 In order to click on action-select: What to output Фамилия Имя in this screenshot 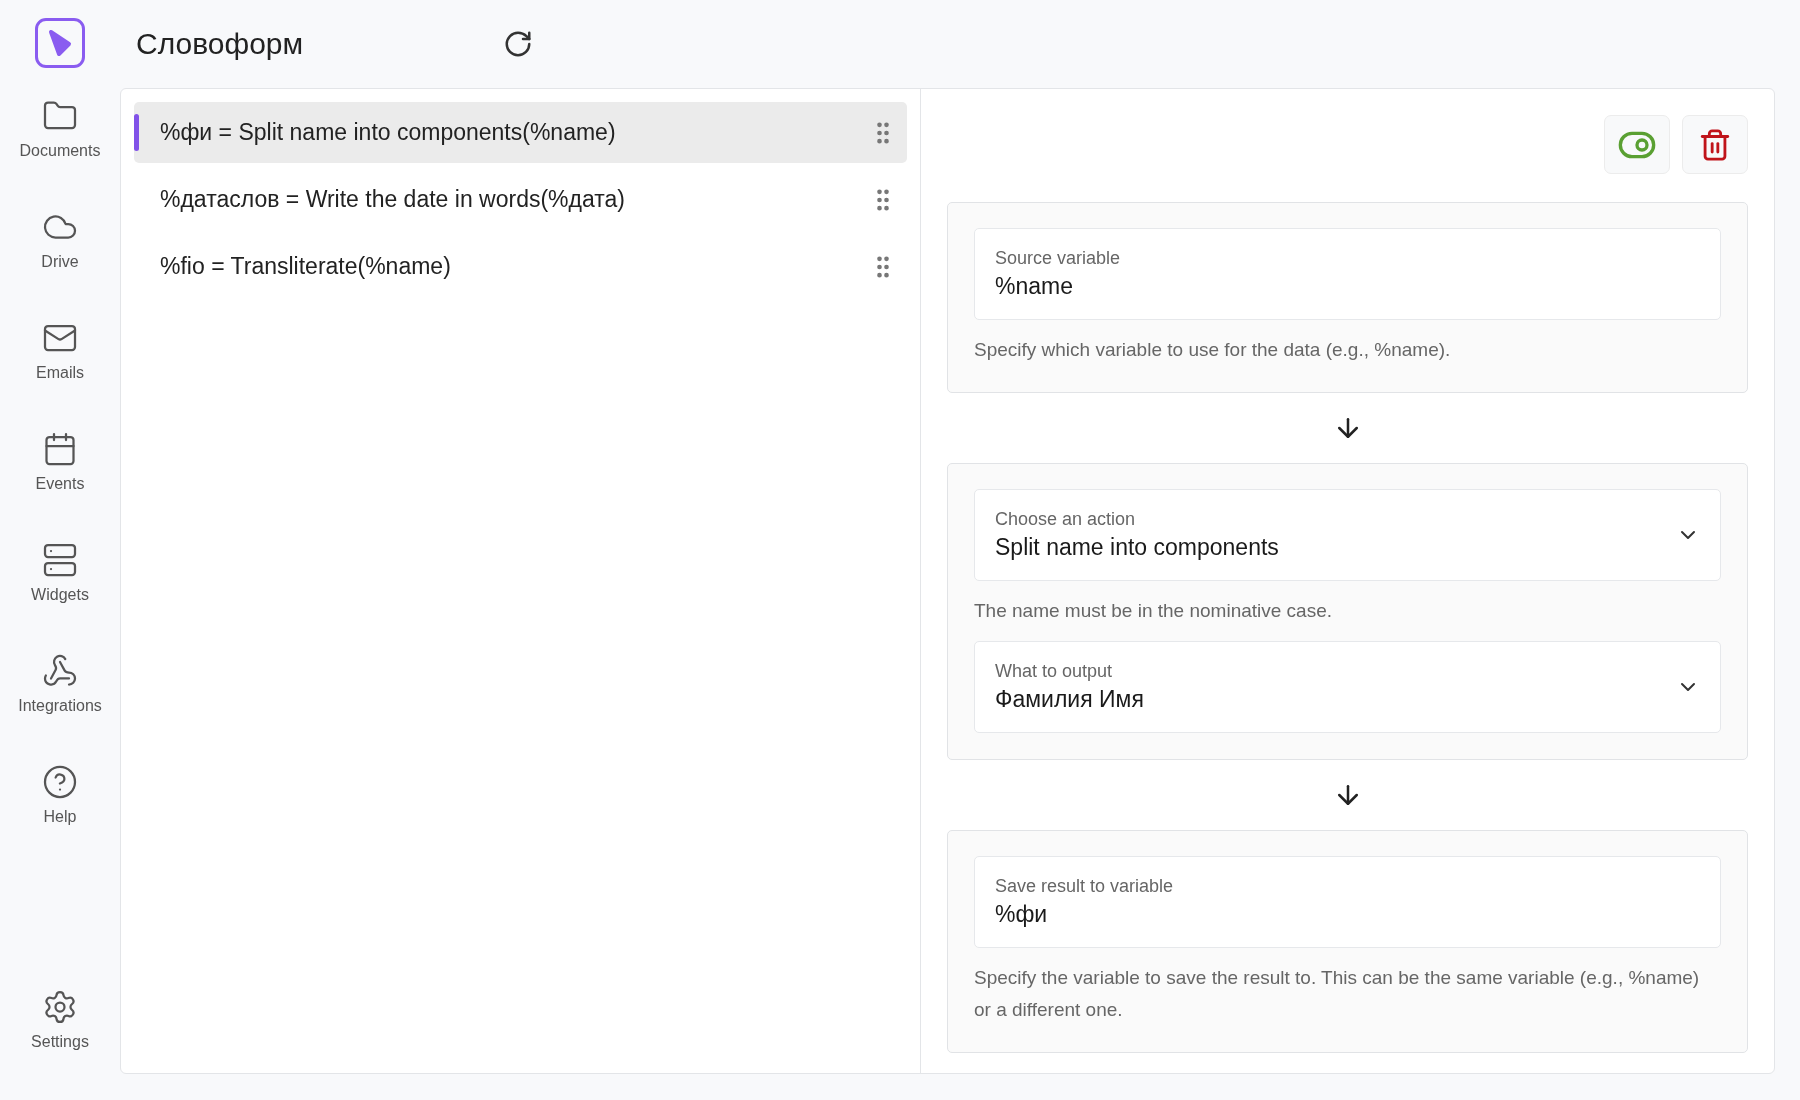, I will do `click(1347, 687)`.